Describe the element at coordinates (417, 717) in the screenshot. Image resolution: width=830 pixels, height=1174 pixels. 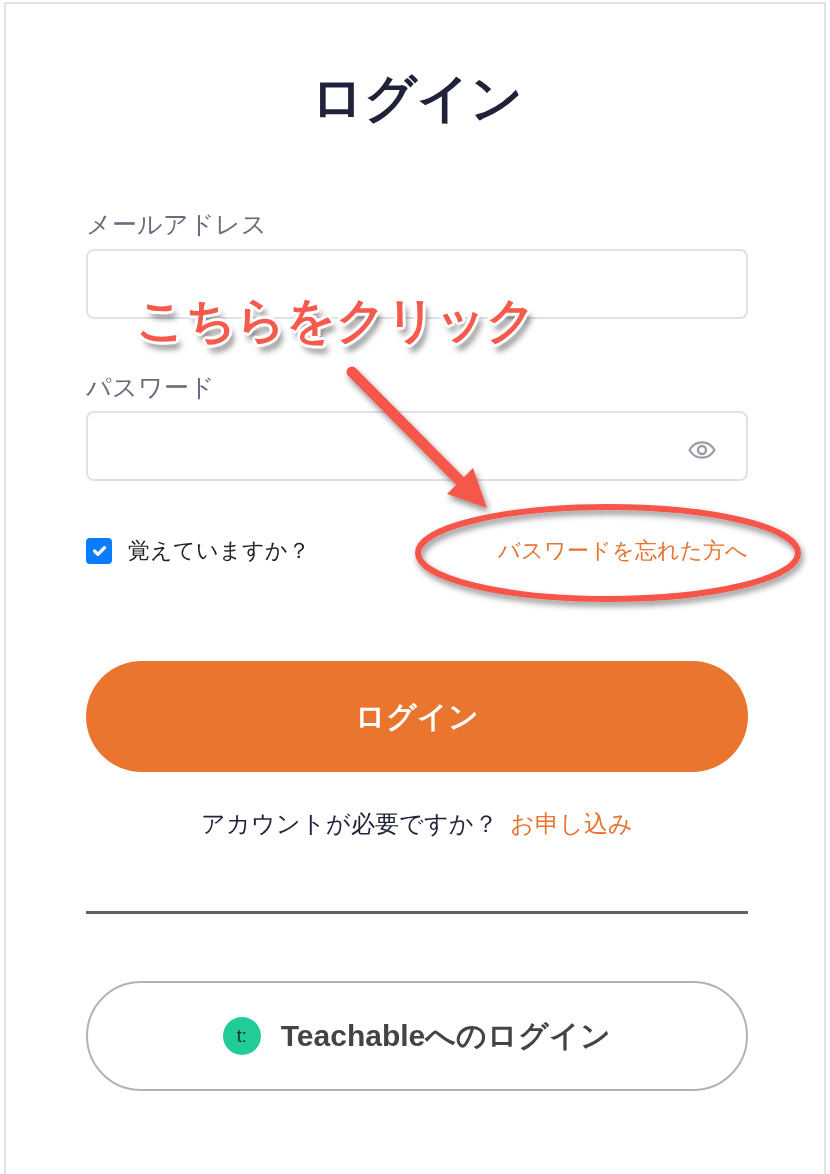
I see `login-button: ログイン` at that location.